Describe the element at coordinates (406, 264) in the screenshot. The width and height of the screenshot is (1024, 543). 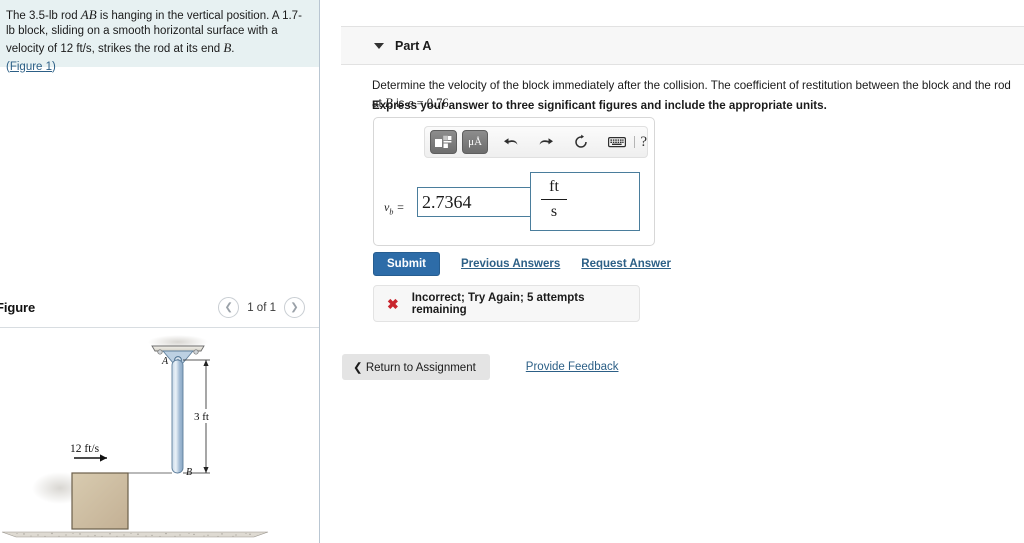
I see `submit-button: Submit` at that location.